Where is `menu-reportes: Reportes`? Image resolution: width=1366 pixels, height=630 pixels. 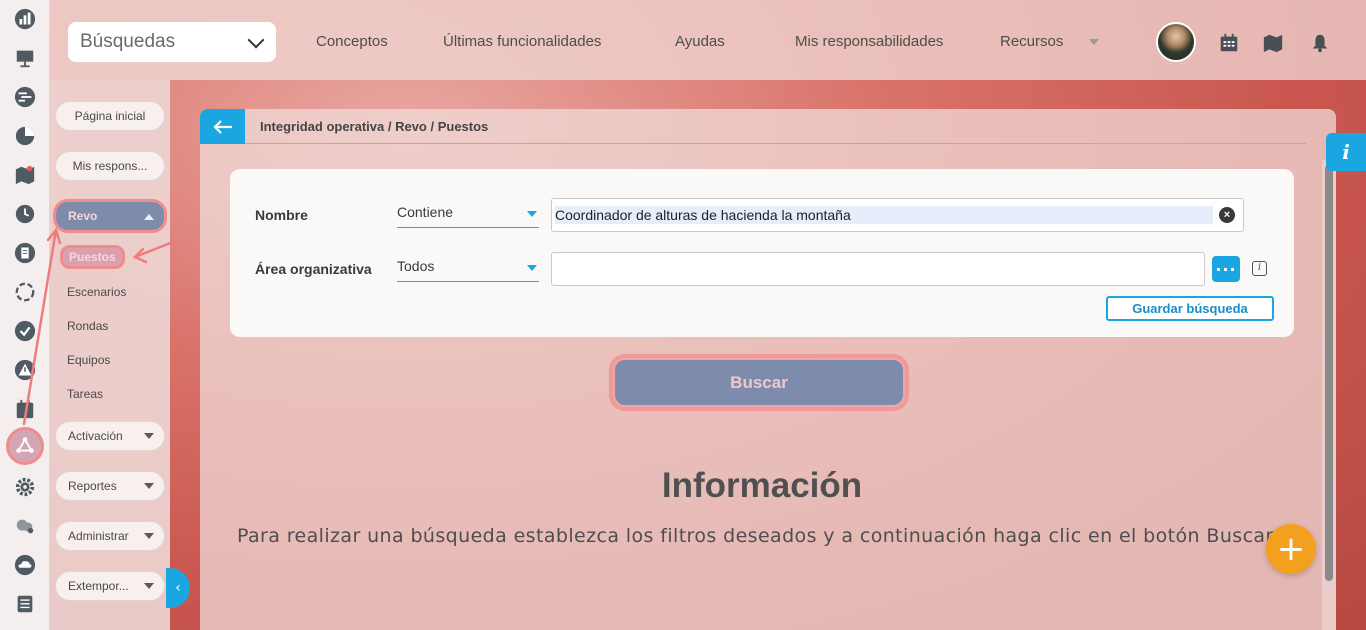
menu-reportes: Reportes is located at coordinates (110, 486).